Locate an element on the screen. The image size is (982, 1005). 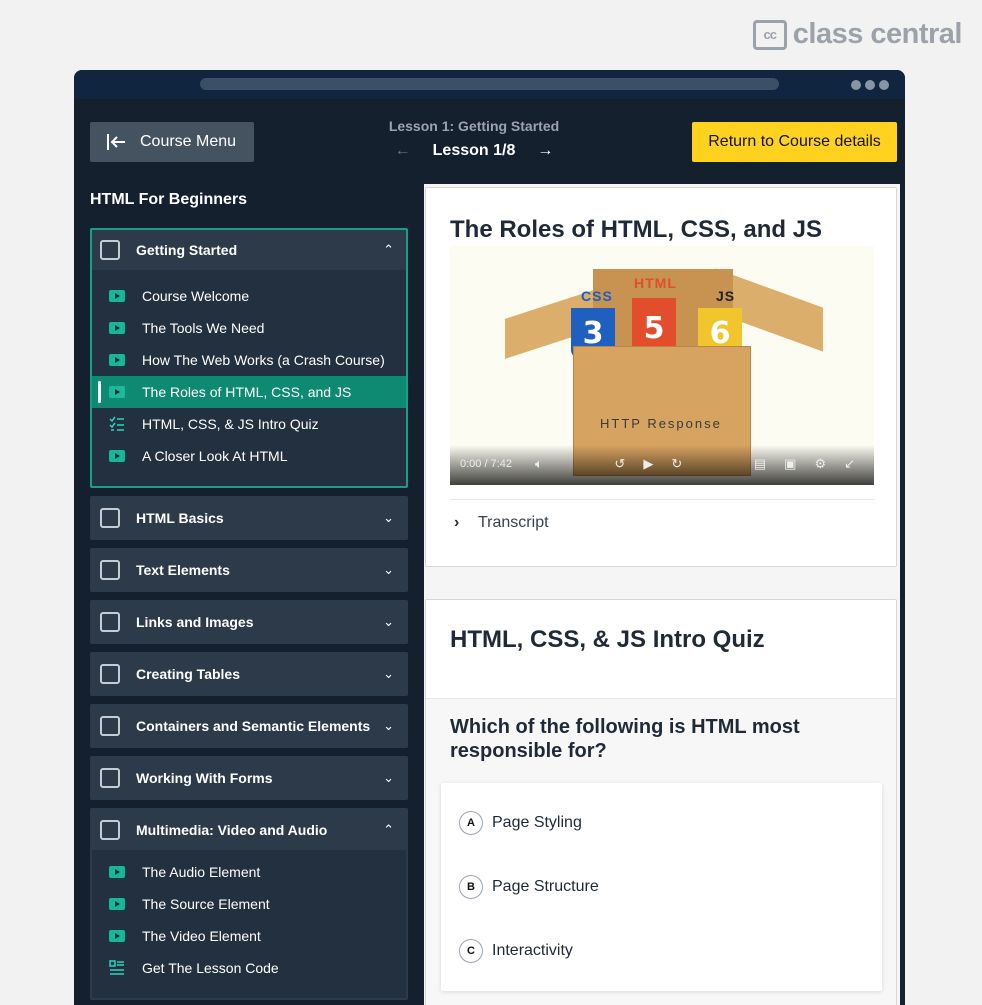
section-title: Links and Images is located at coordinates (195, 622).